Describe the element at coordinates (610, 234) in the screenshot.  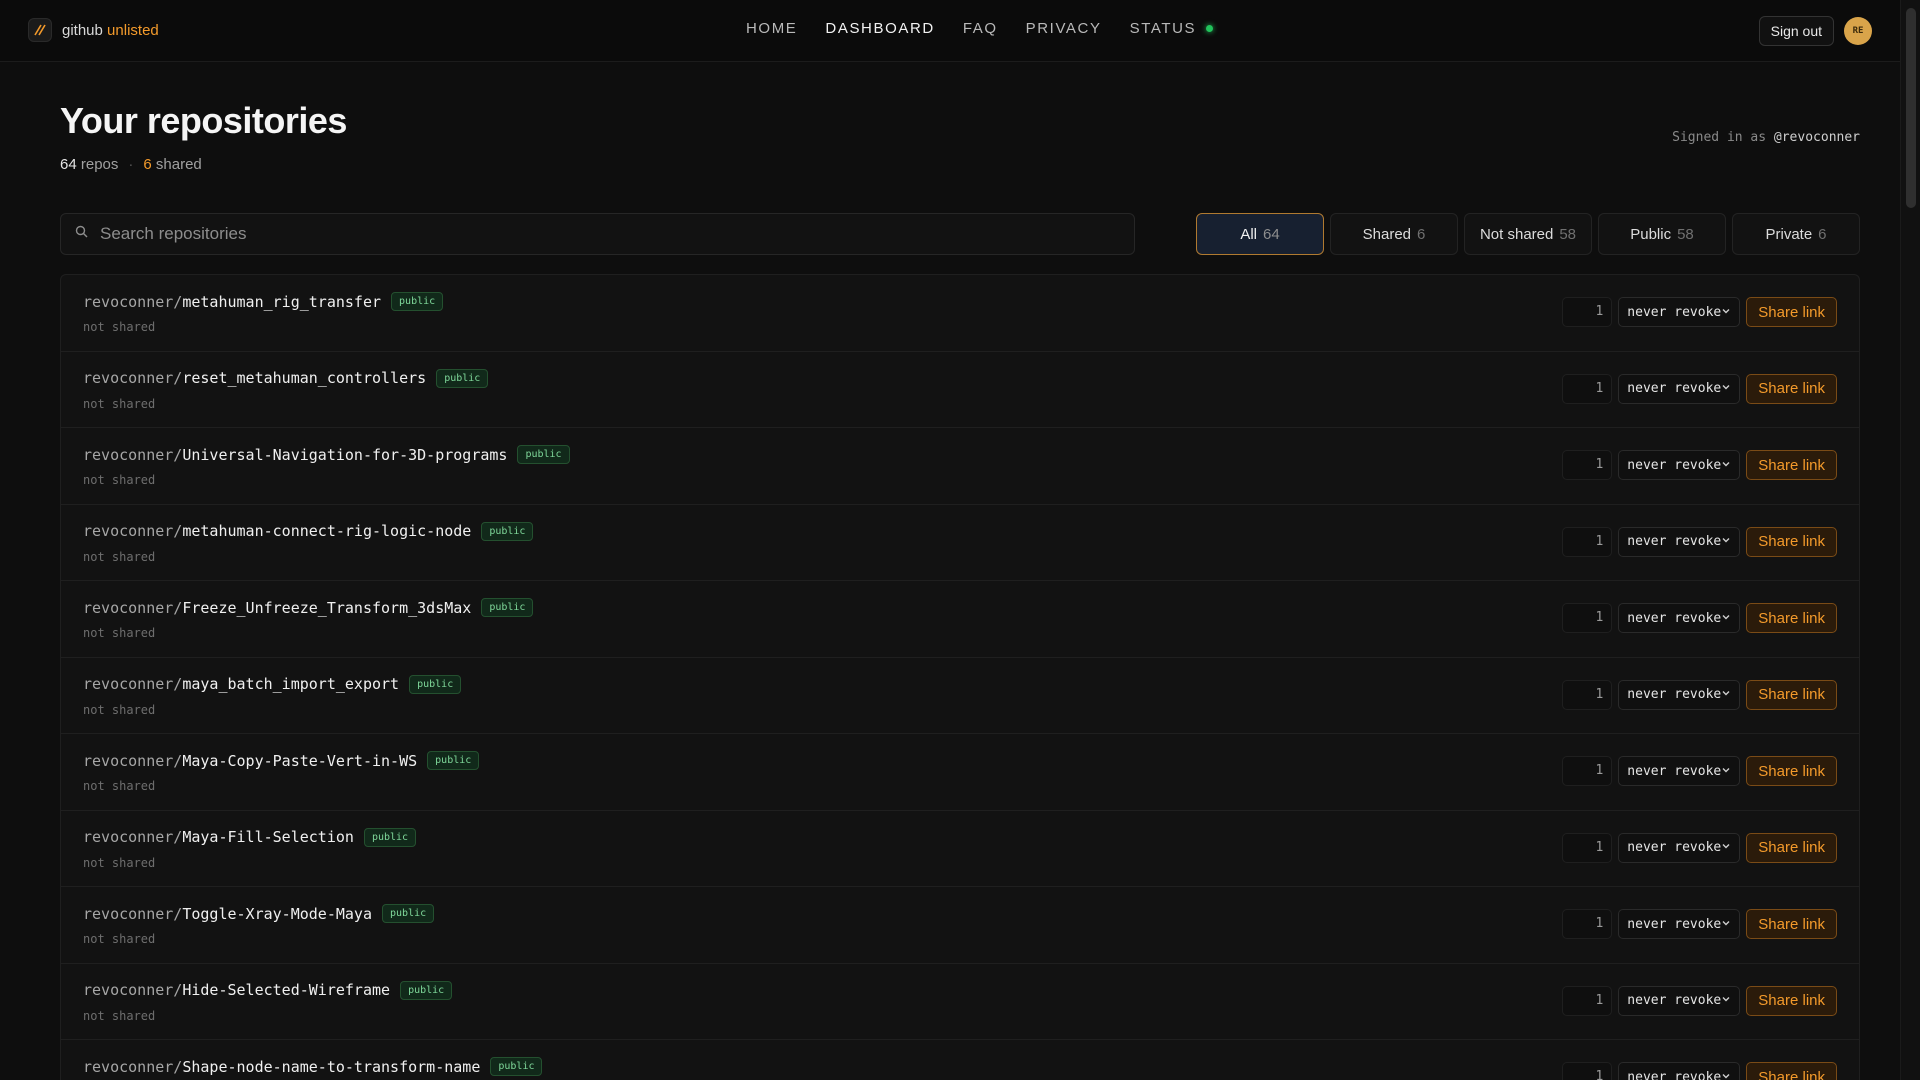
I see `search-input` at that location.